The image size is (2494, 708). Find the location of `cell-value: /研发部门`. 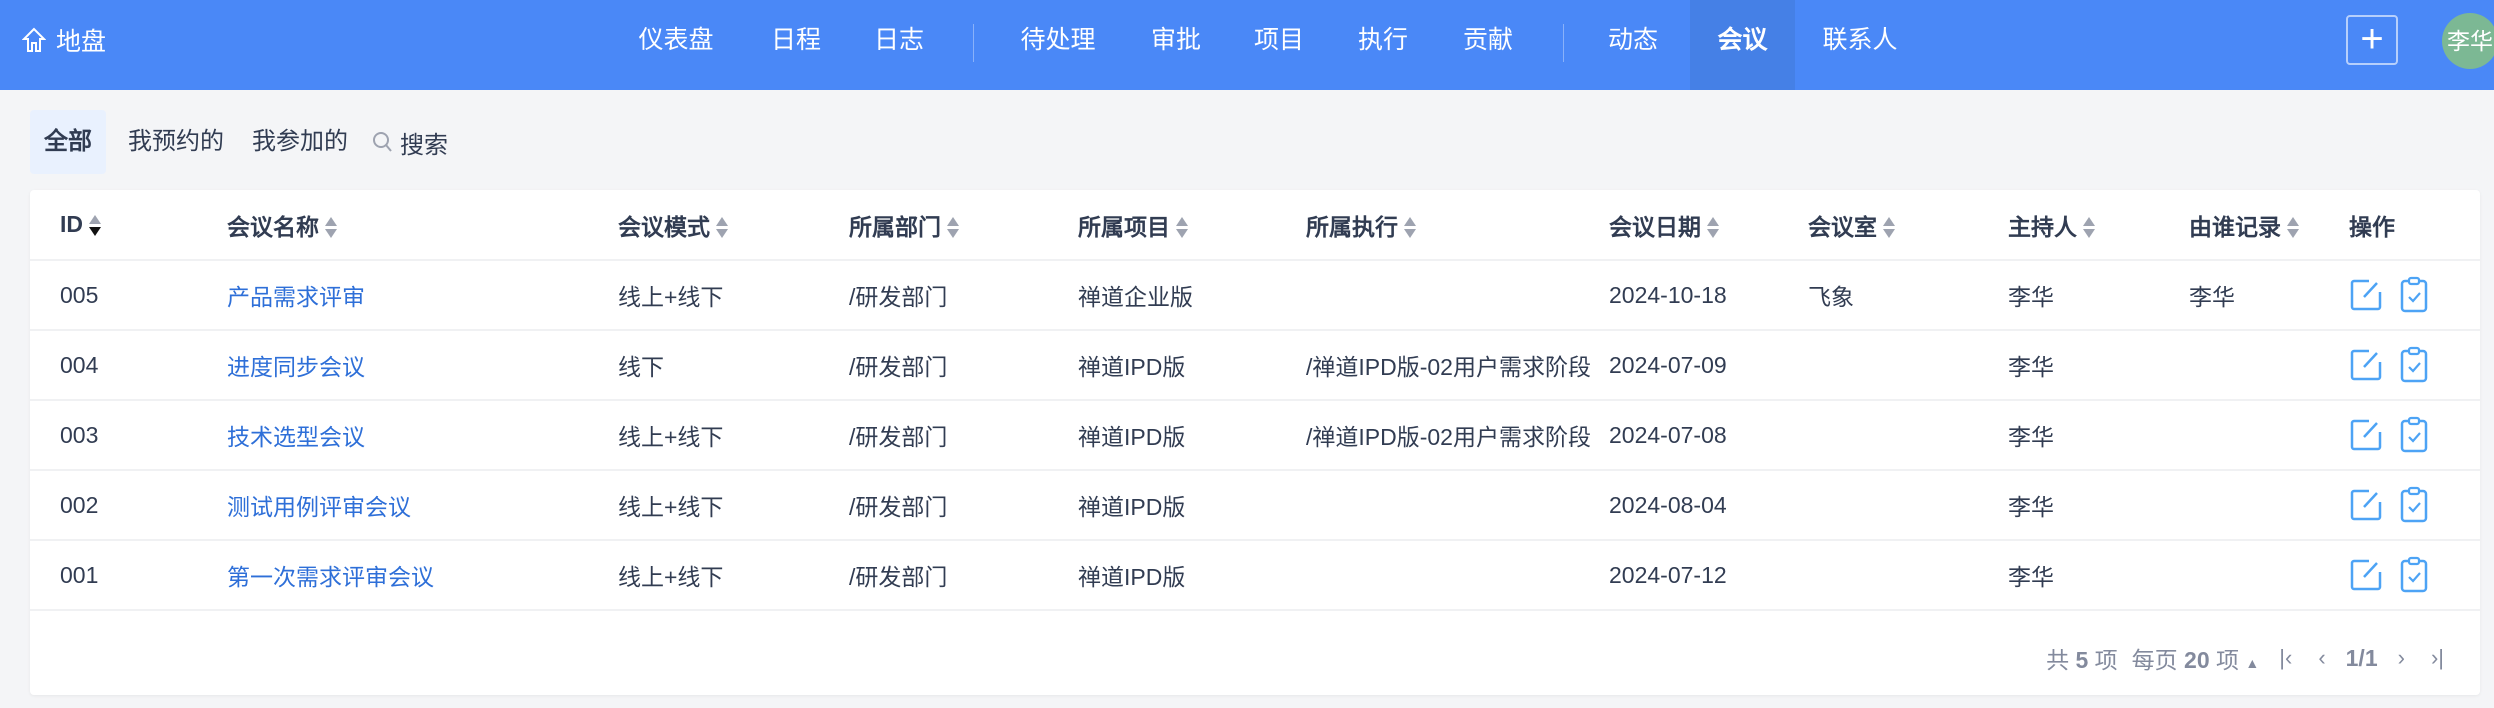

cell-value: /研发部门 is located at coordinates (898, 437).